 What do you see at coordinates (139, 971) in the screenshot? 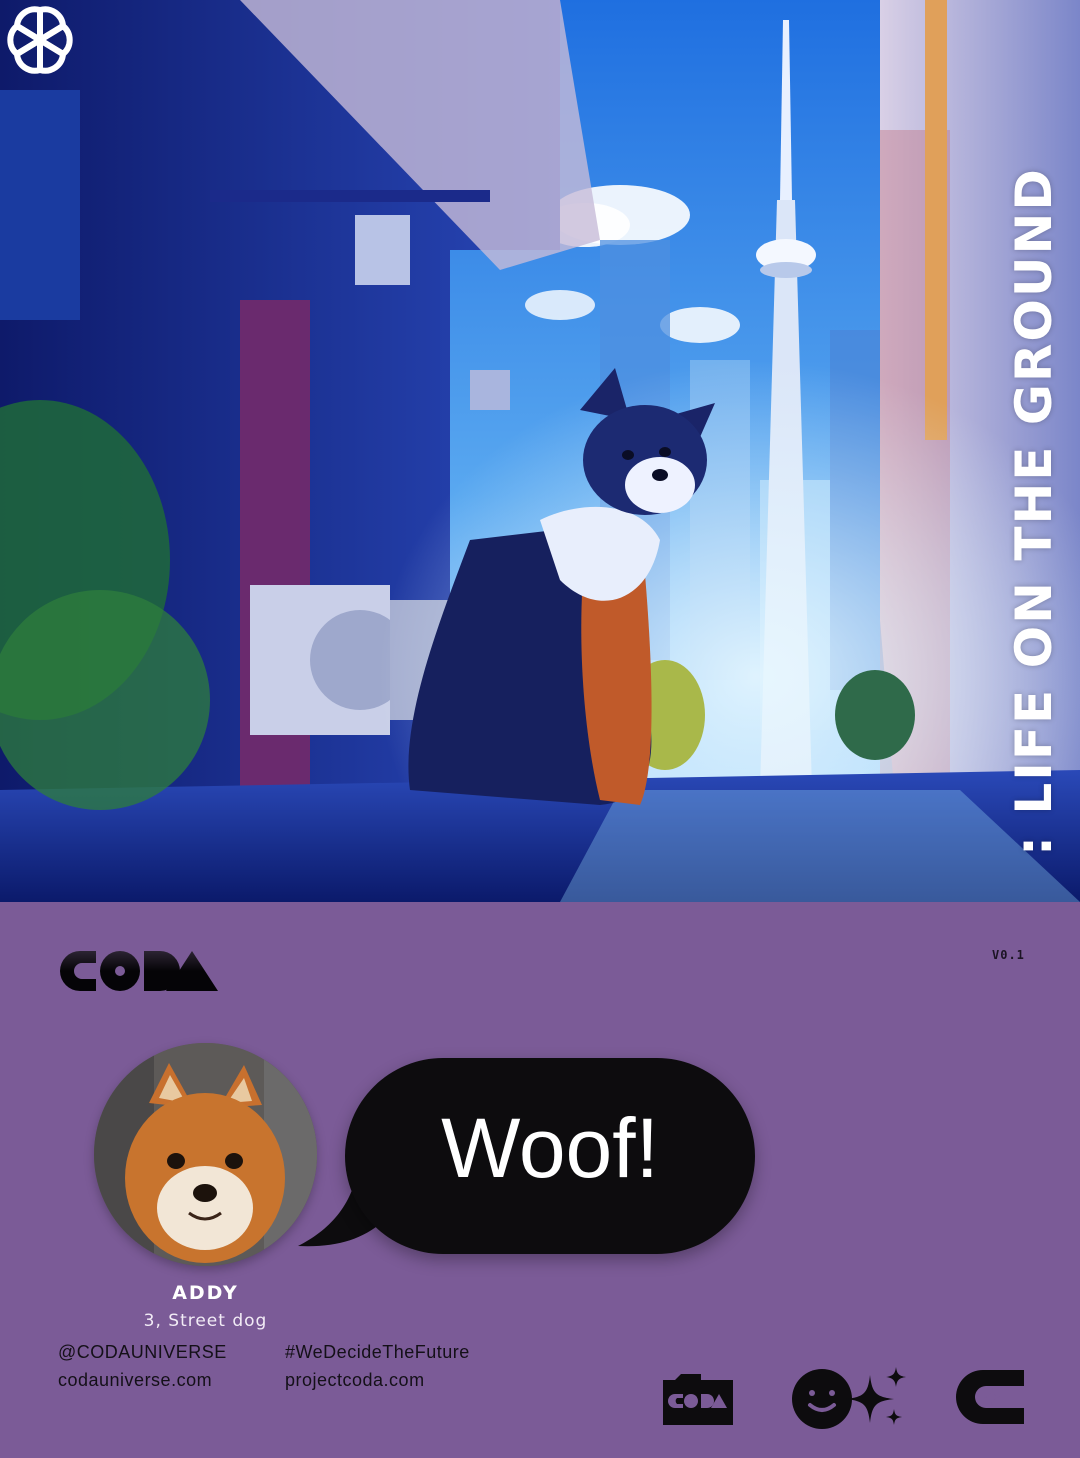
I see `coda-wordmark-icon` at bounding box center [139, 971].